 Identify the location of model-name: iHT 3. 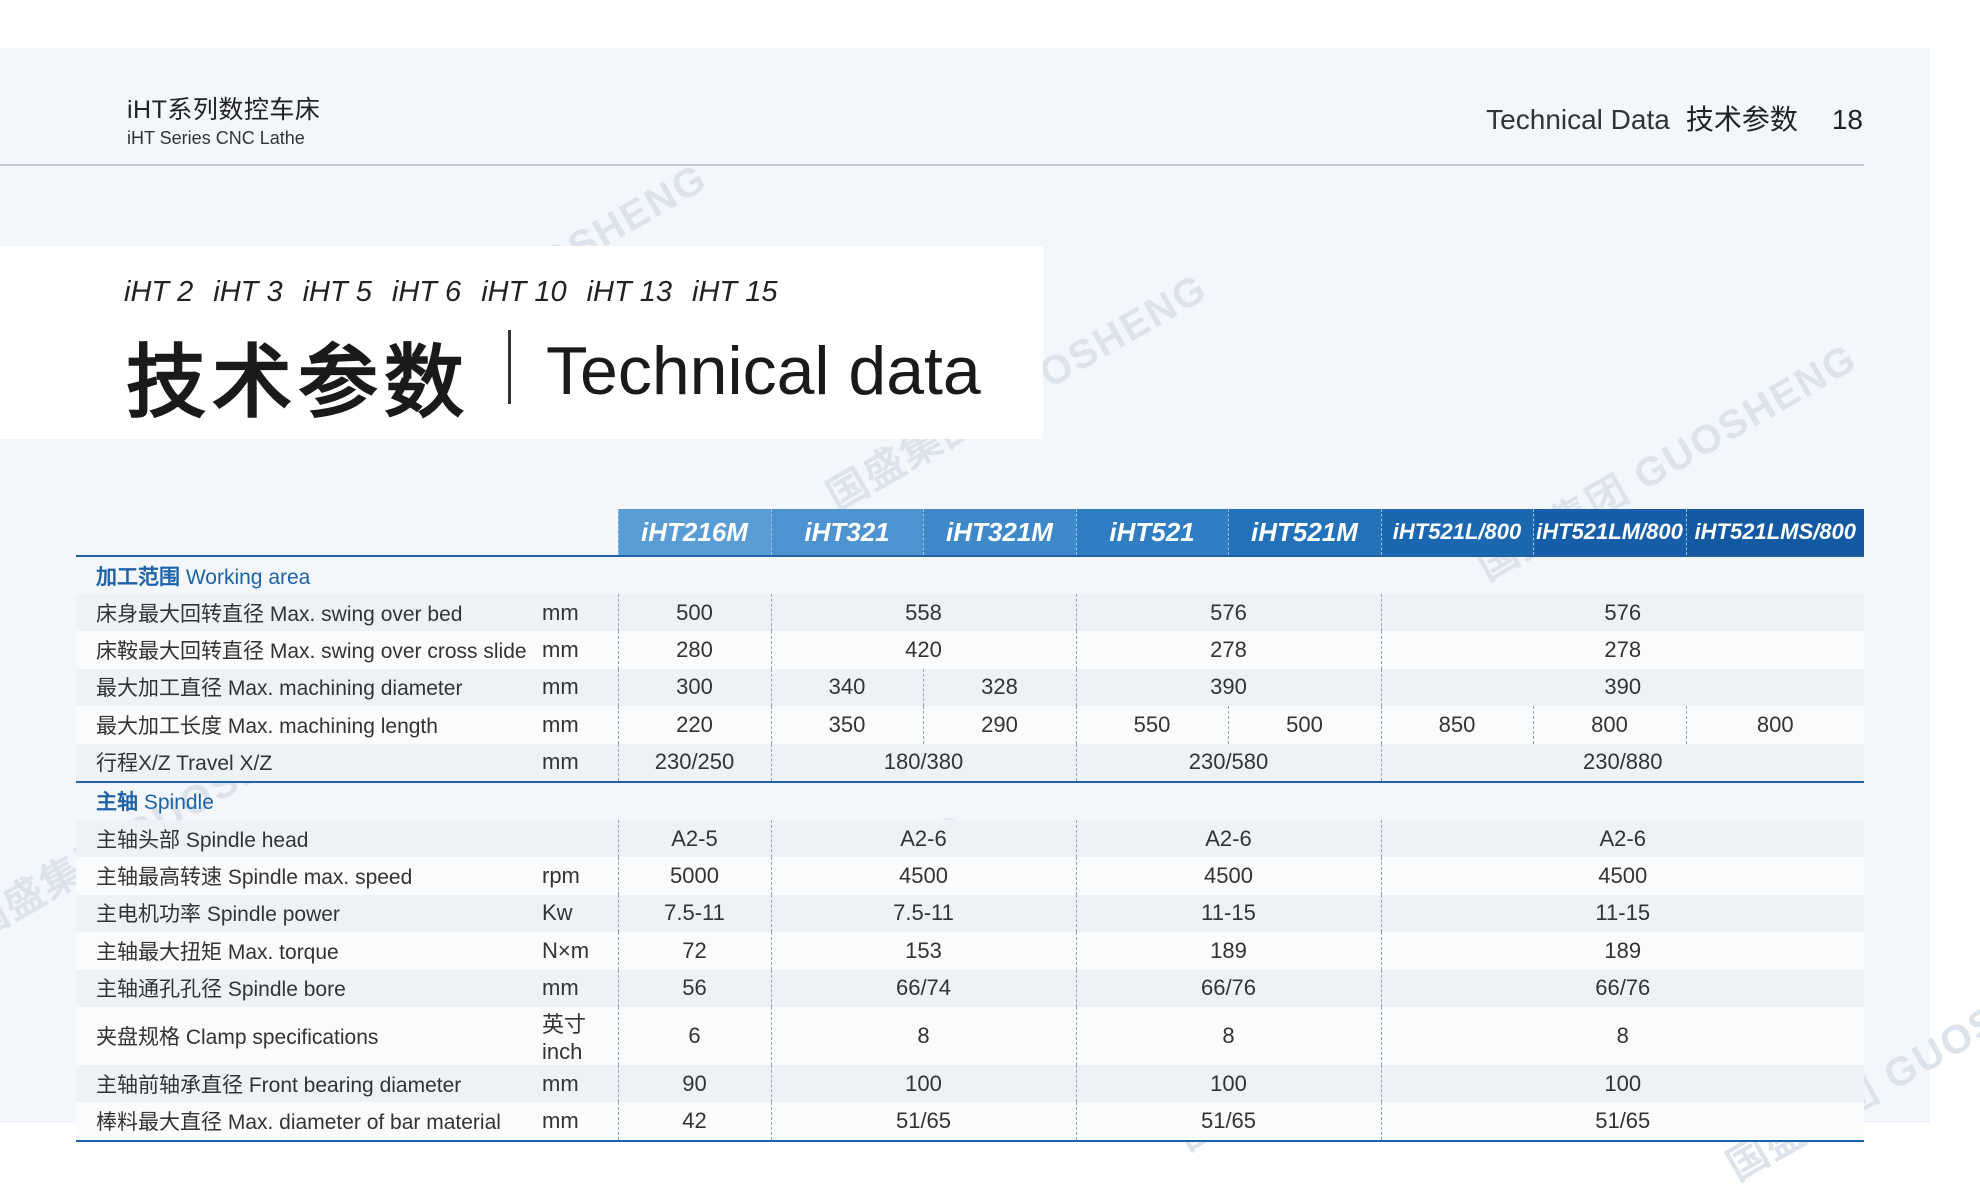
(248, 292).